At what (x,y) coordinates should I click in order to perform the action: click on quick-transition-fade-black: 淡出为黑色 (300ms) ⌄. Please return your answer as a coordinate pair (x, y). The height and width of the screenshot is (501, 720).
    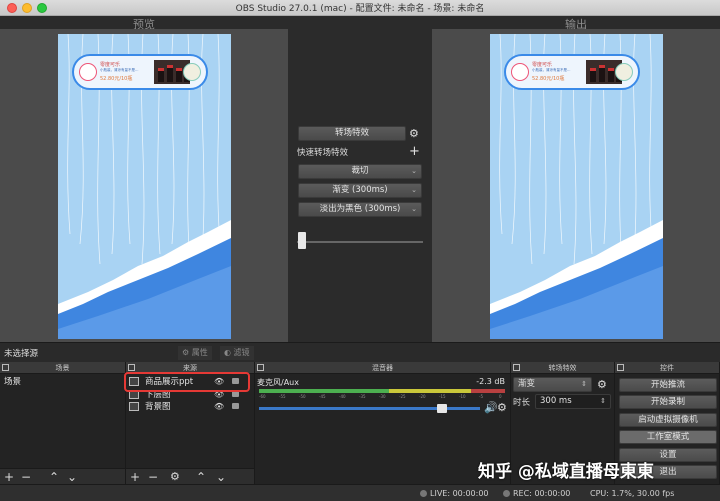
    Looking at the image, I should click on (360, 209).